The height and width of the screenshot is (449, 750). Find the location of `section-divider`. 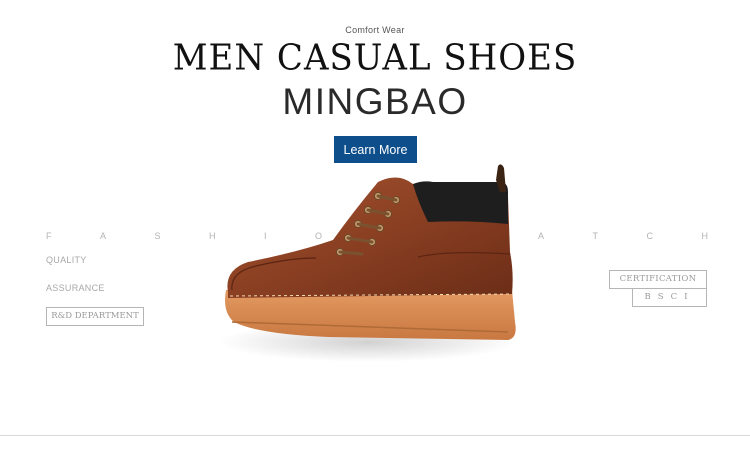

section-divider is located at coordinates (375, 435).